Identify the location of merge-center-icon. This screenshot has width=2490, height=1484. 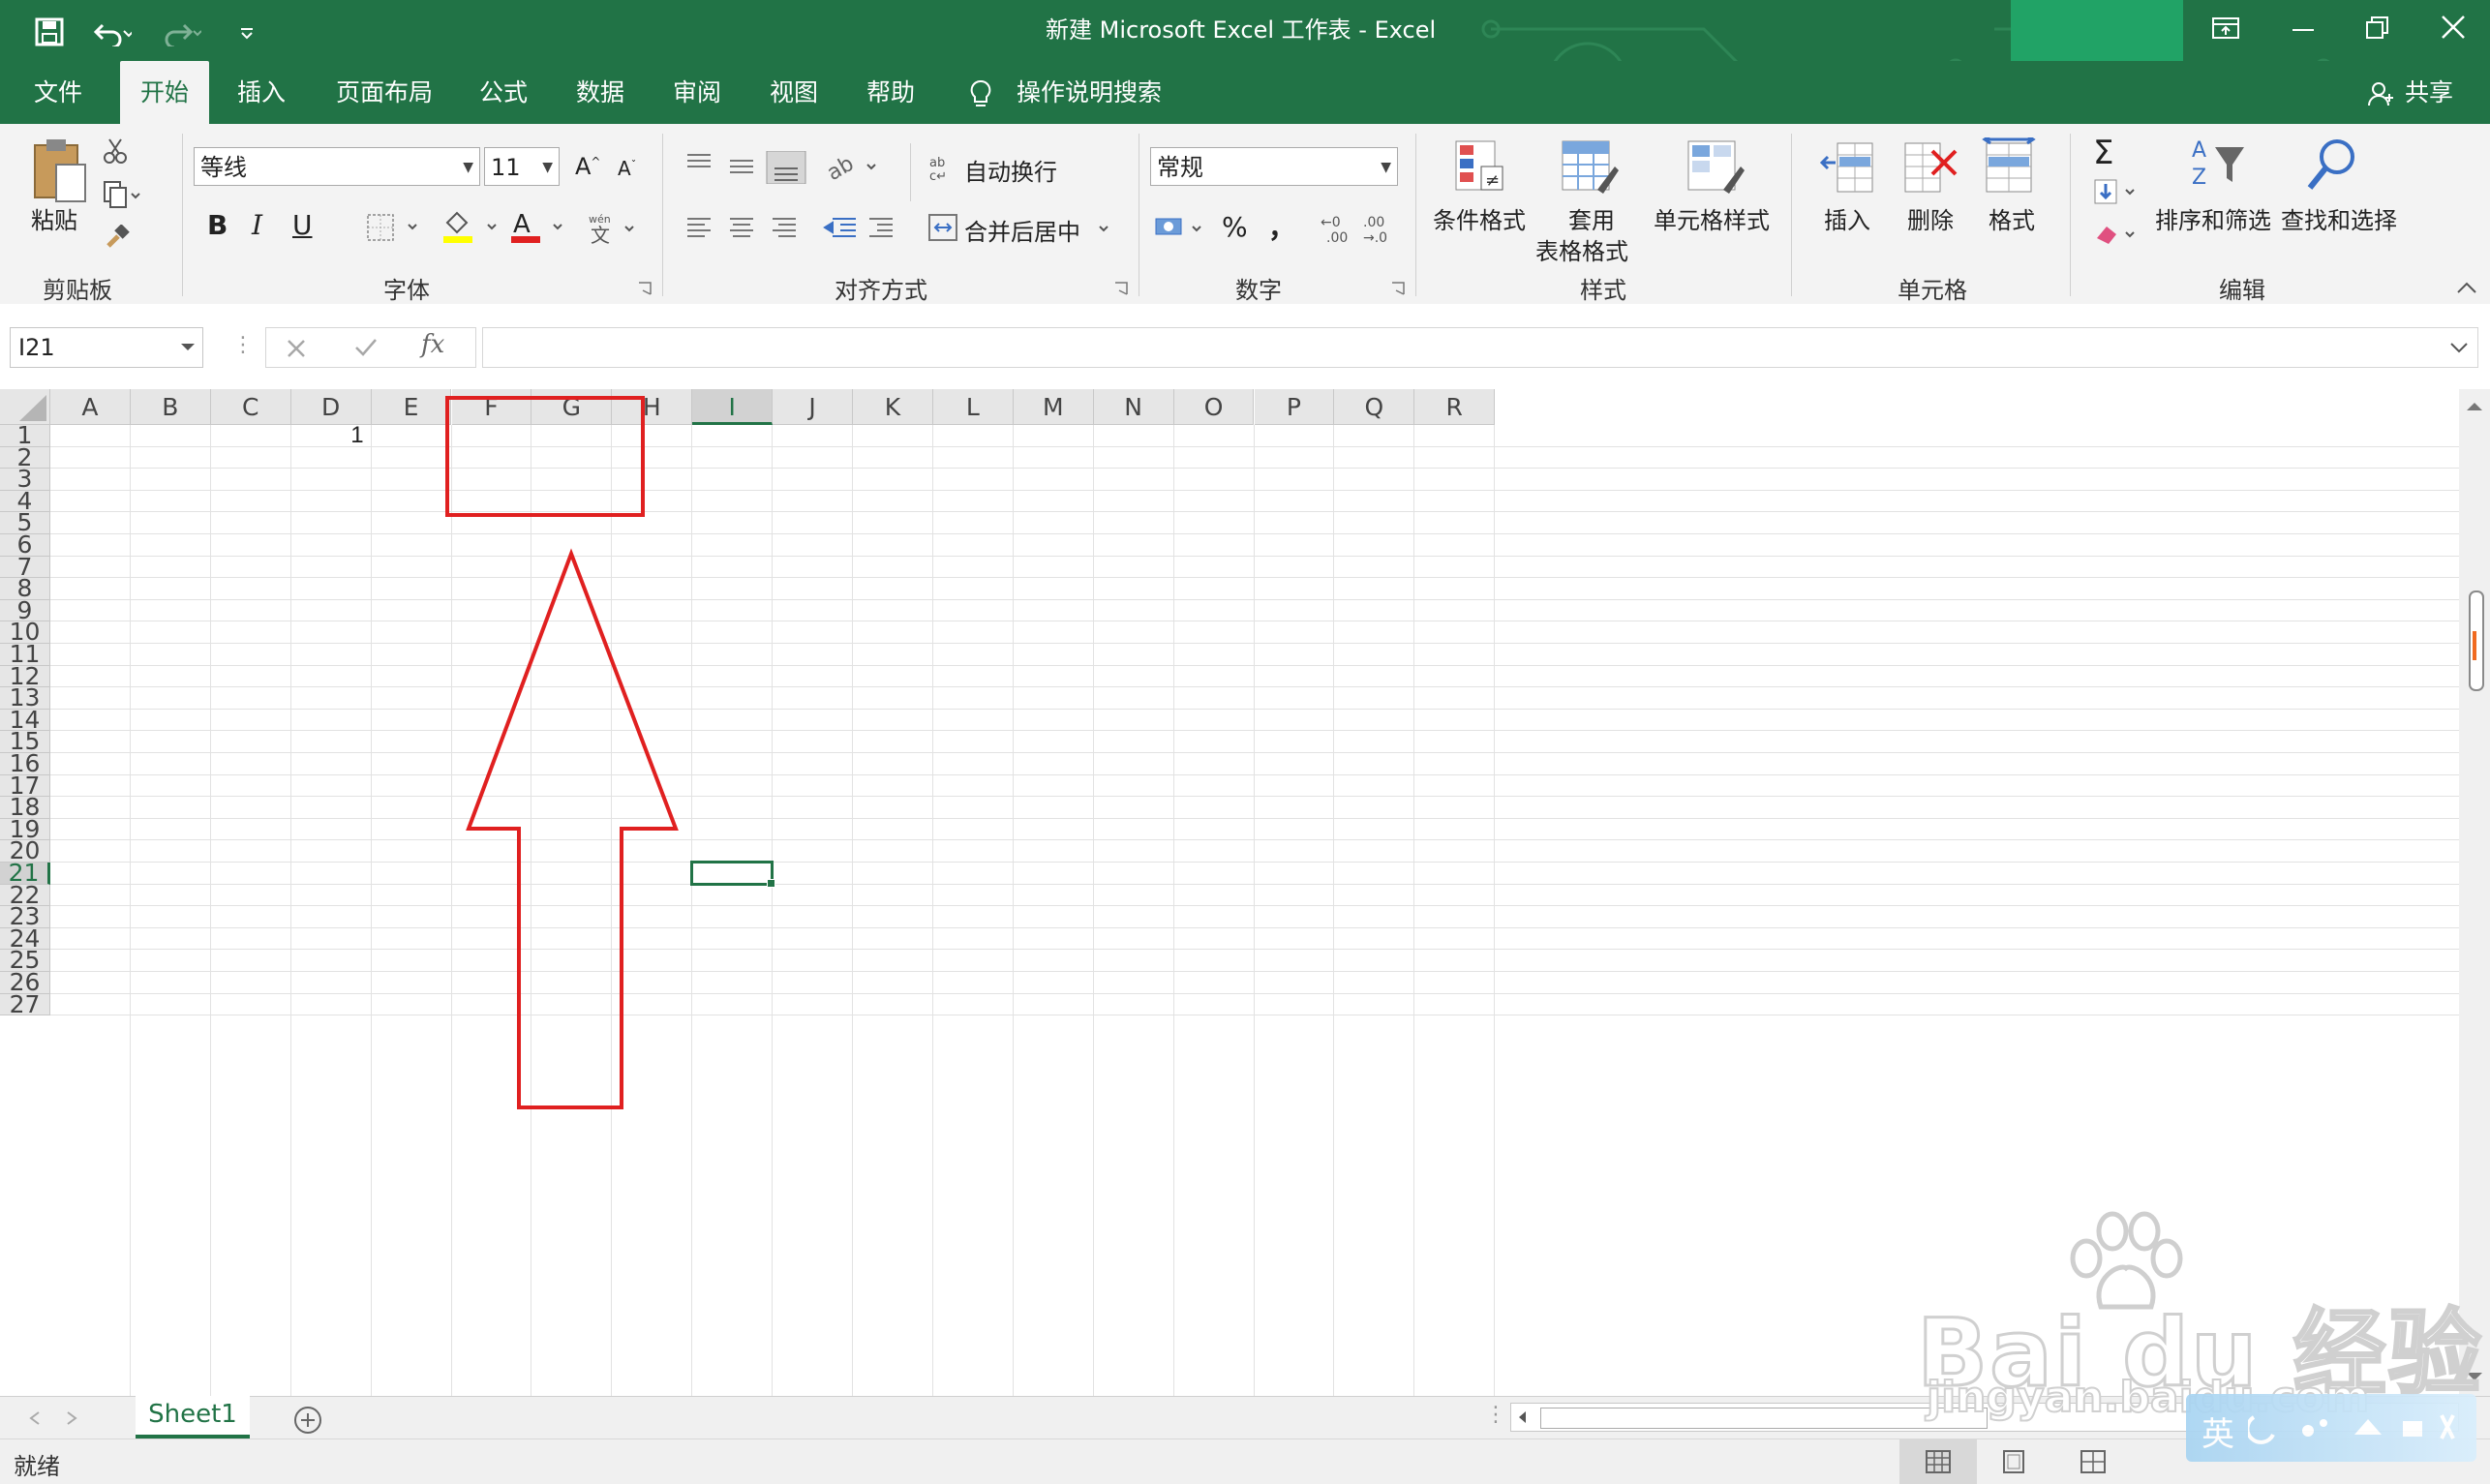
(943, 227).